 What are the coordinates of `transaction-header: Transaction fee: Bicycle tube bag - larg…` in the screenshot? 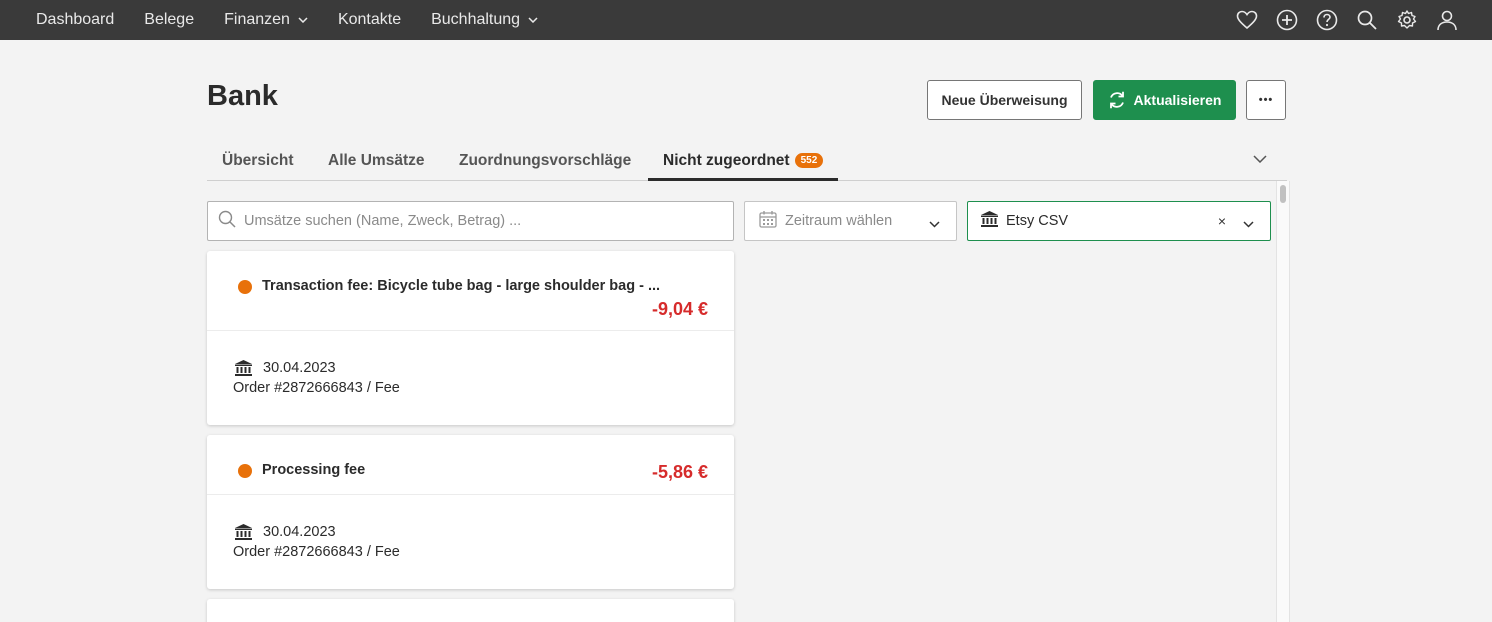 It's located at (470, 291).